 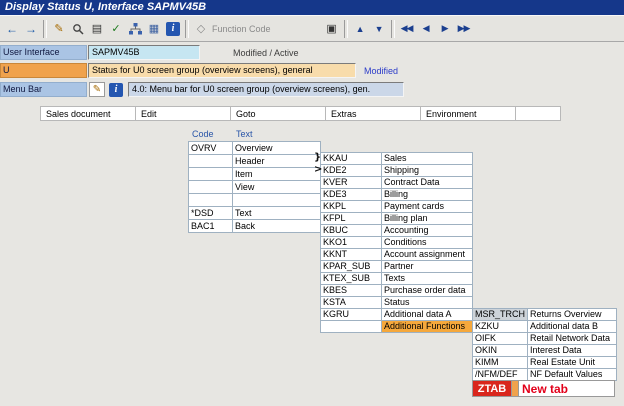 What do you see at coordinates (351, 242) in the screenshot?
I see `menu-entry-code: KKO1` at bounding box center [351, 242].